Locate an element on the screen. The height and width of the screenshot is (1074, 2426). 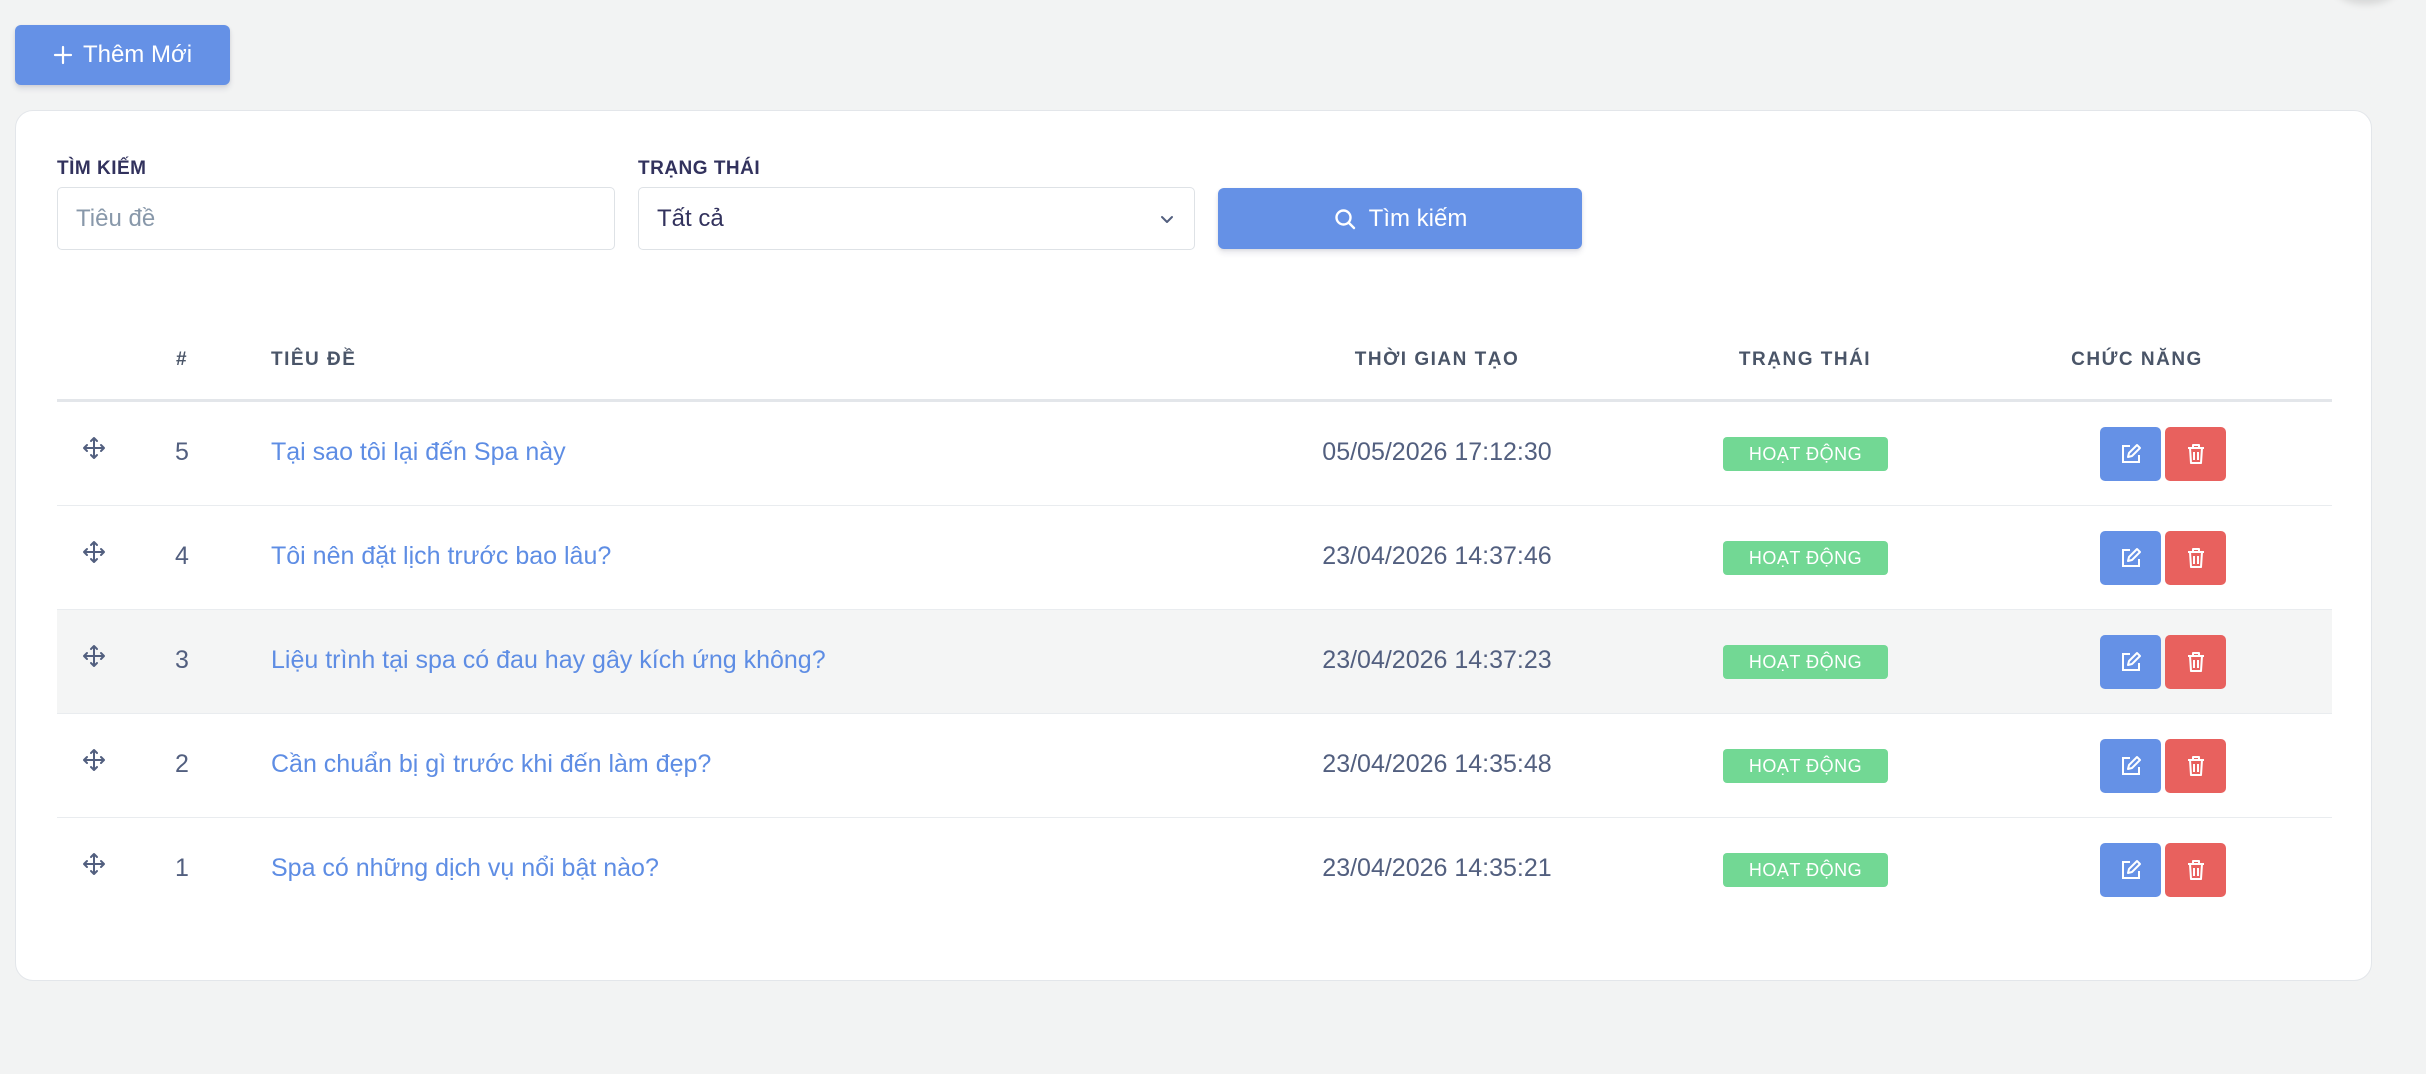
header-title: TIÊU ĐỀ is located at coordinates (314, 359).